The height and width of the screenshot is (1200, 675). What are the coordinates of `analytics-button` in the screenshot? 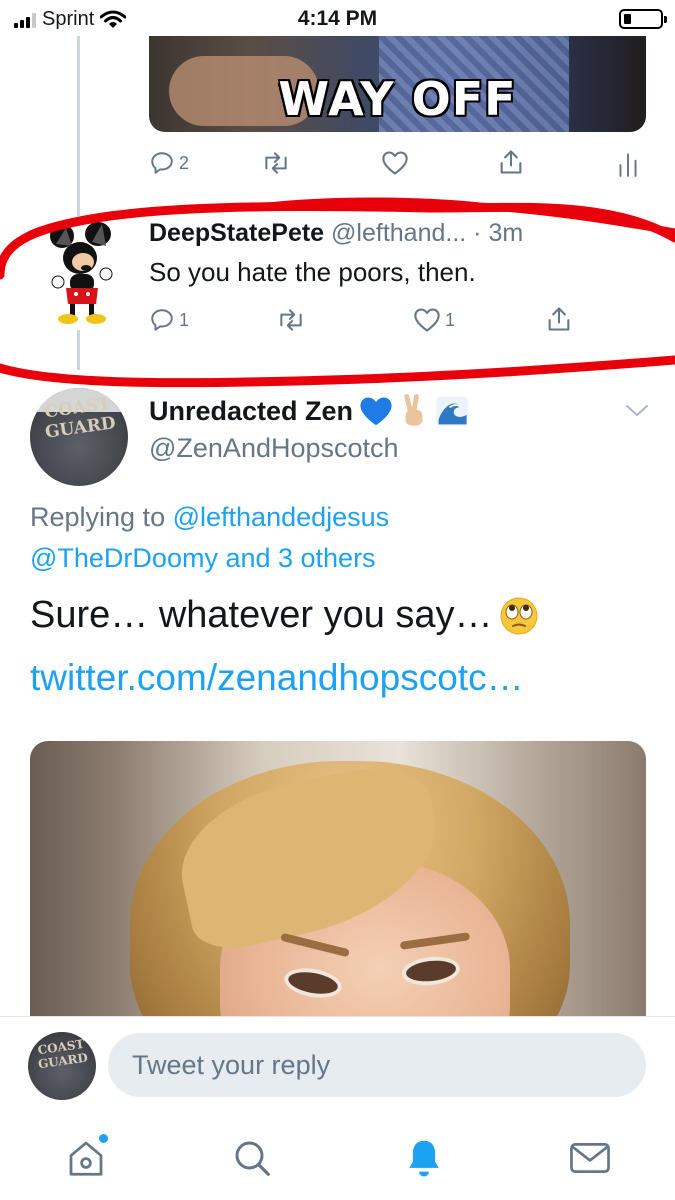 It's located at (628, 164).